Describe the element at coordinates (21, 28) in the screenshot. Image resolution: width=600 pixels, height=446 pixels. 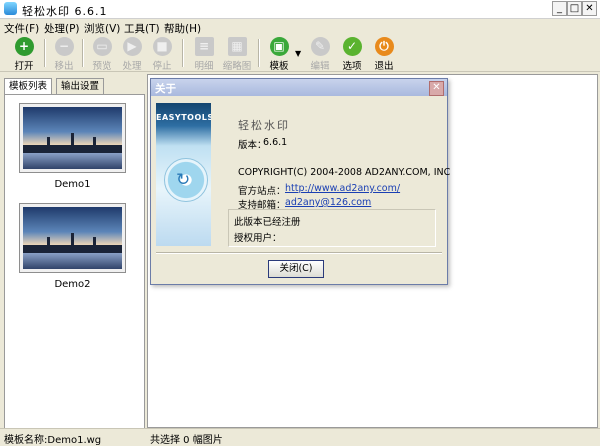
I see `menu-file: 文件(F)` at that location.